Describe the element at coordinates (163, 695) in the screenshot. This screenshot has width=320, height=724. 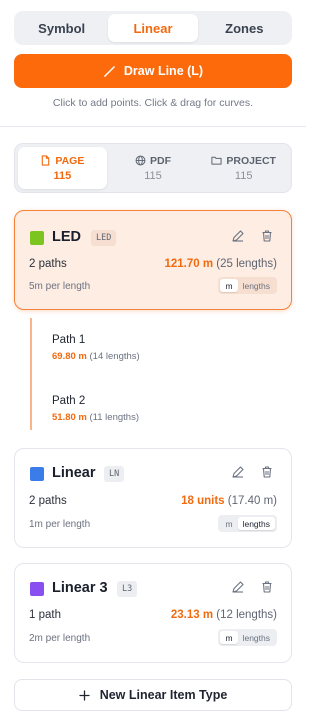
I see `new-item-label: New Linear Item Type` at that location.